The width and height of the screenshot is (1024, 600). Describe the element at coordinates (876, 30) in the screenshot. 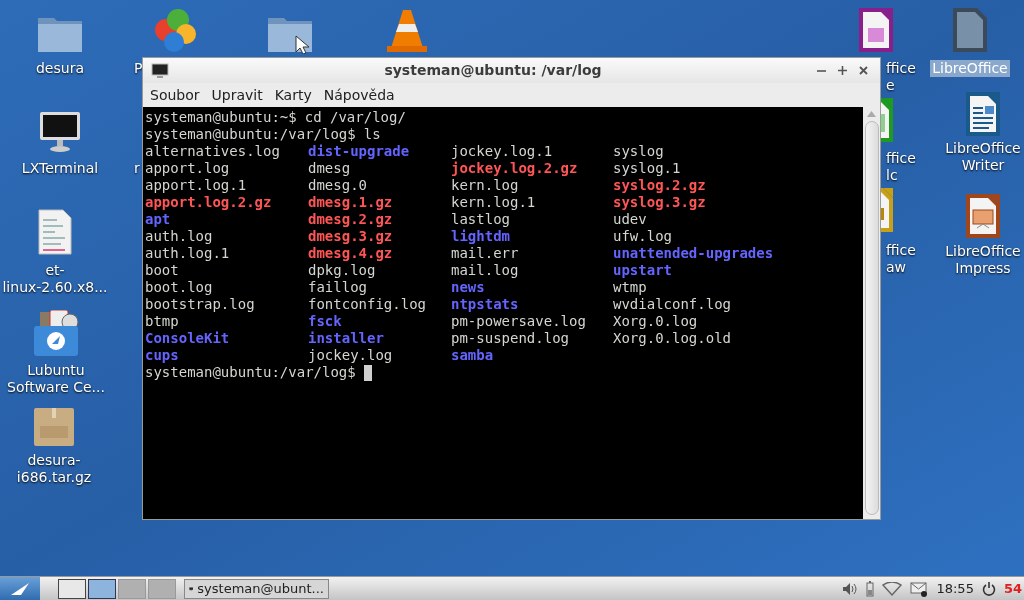

I see `database-document-icon` at that location.